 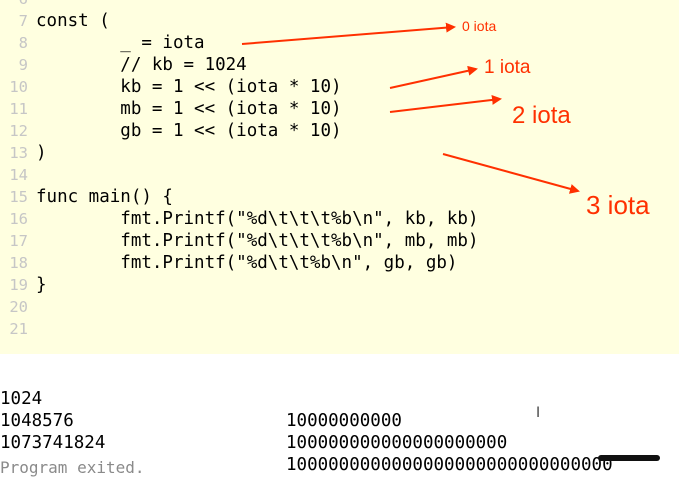 What do you see at coordinates (18, 131) in the screenshot?
I see `line-number: 12` at bounding box center [18, 131].